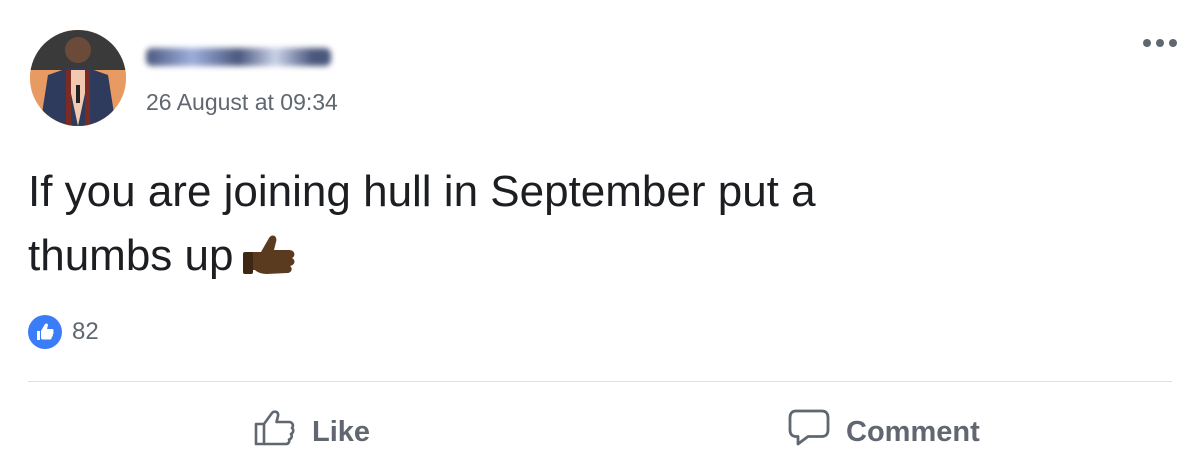 Image resolution: width=1196 pixels, height=476 pixels. Describe the element at coordinates (270, 264) in the screenshot. I see `thumbs-up-emoji-icon` at that location.